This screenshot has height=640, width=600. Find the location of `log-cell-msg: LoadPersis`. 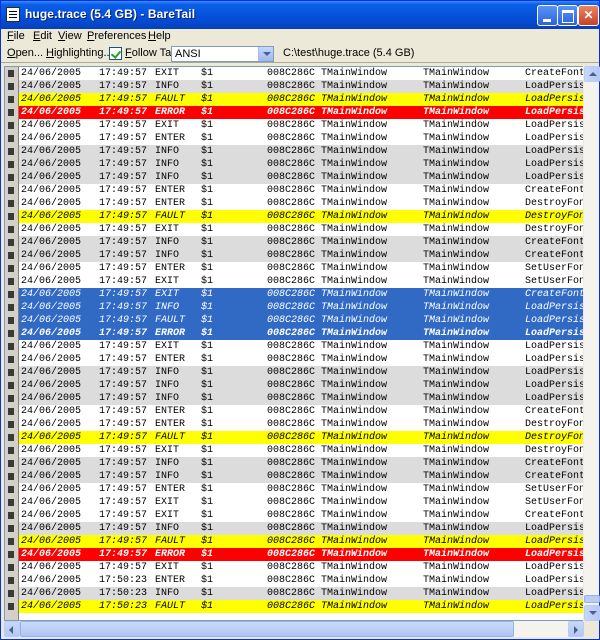

log-cell-msg: LoadPersis is located at coordinates (554, 528).